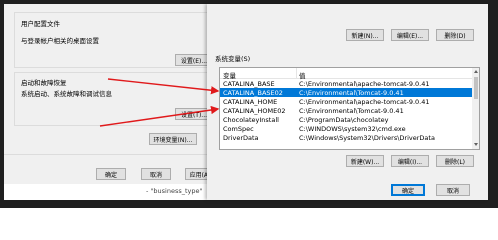  Describe the element at coordinates (66, 94) in the screenshot. I see `startup-recovery-desc: 系统启动、系统故障和调试信息` at that location.